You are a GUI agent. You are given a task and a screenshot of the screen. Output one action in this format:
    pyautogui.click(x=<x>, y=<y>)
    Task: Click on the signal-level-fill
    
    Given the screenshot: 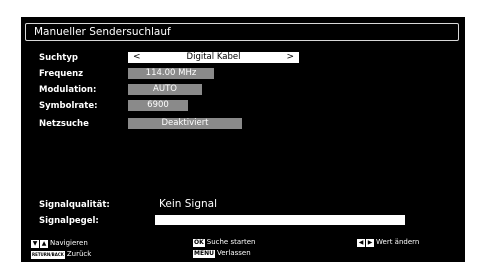 What is the action you would take?
    pyautogui.click(x=280, y=220)
    